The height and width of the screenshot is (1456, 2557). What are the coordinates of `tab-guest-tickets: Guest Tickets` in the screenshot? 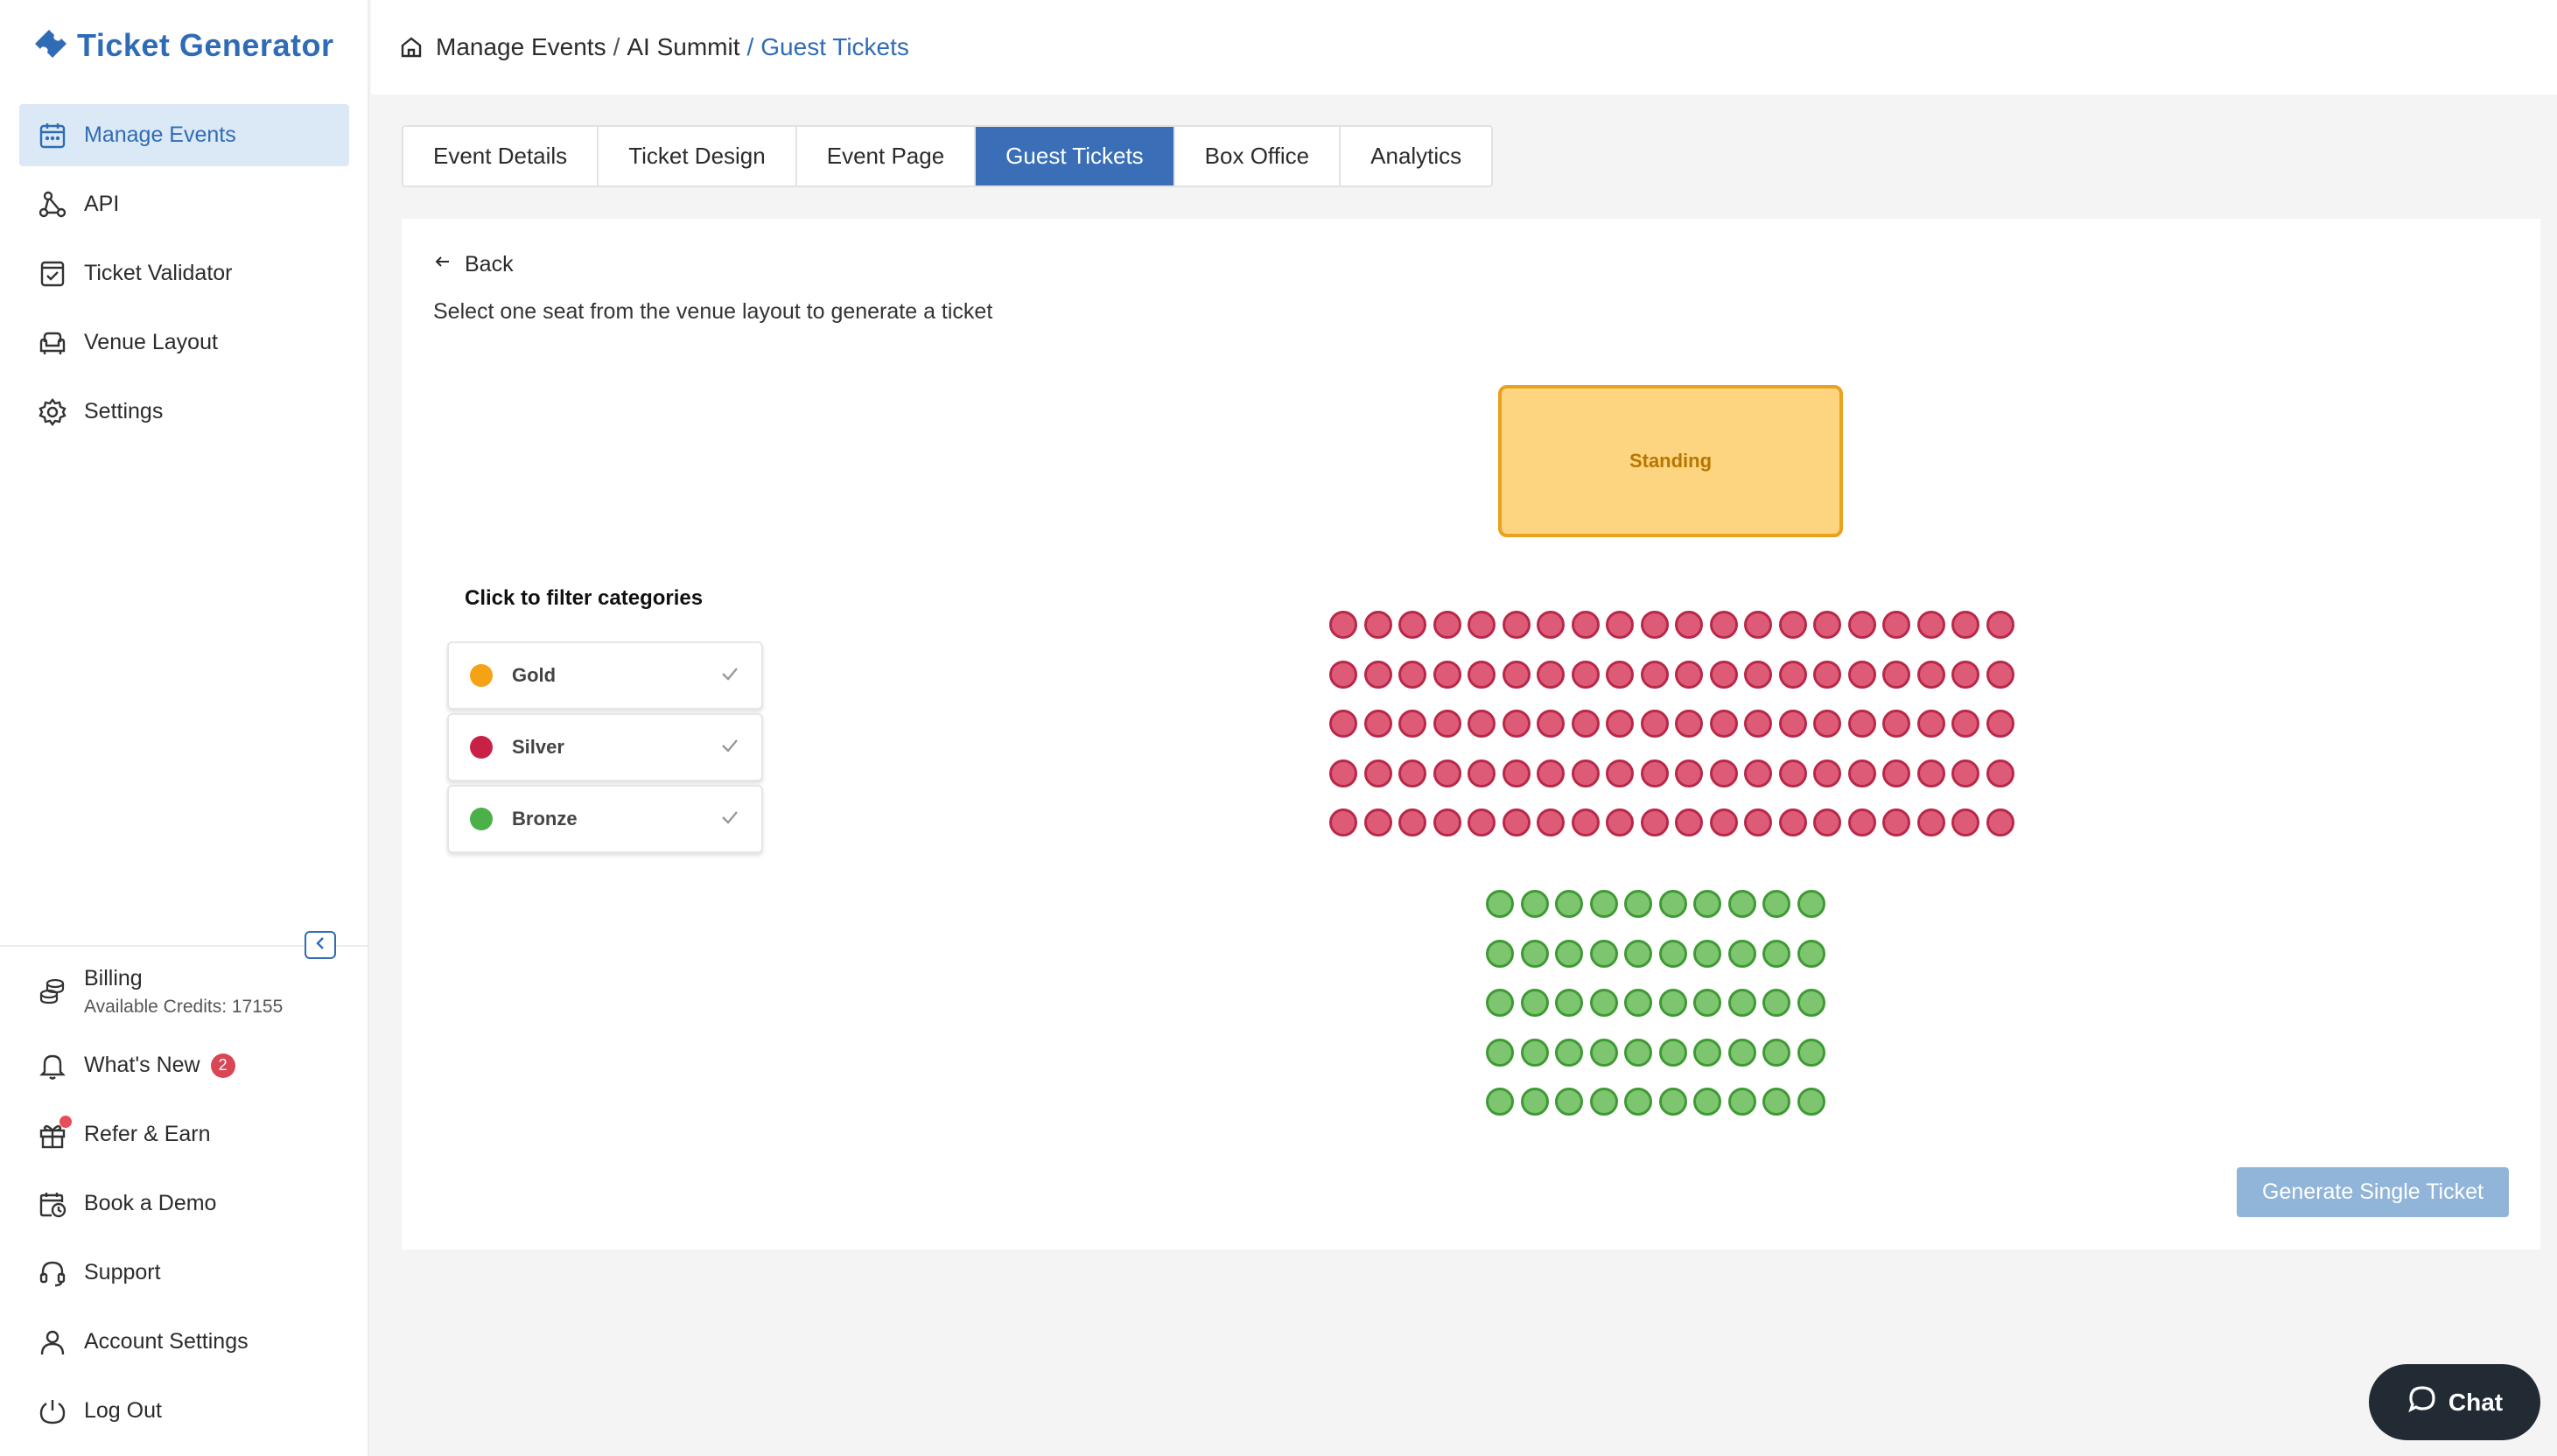 It's located at (1075, 156).